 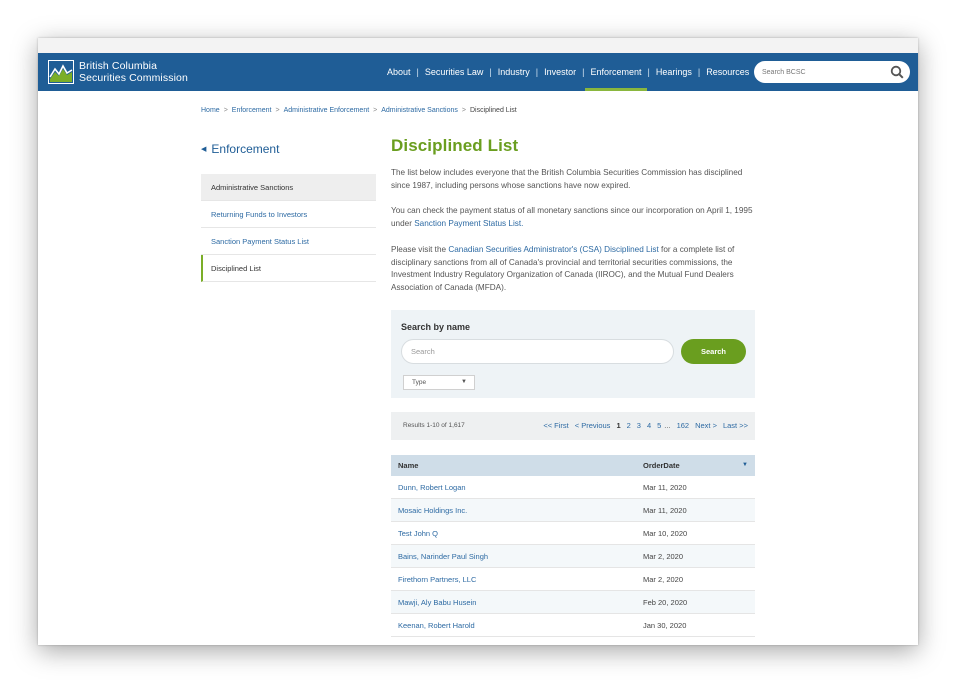 I want to click on name-search-placeholder: Search, so click(x=423, y=351).